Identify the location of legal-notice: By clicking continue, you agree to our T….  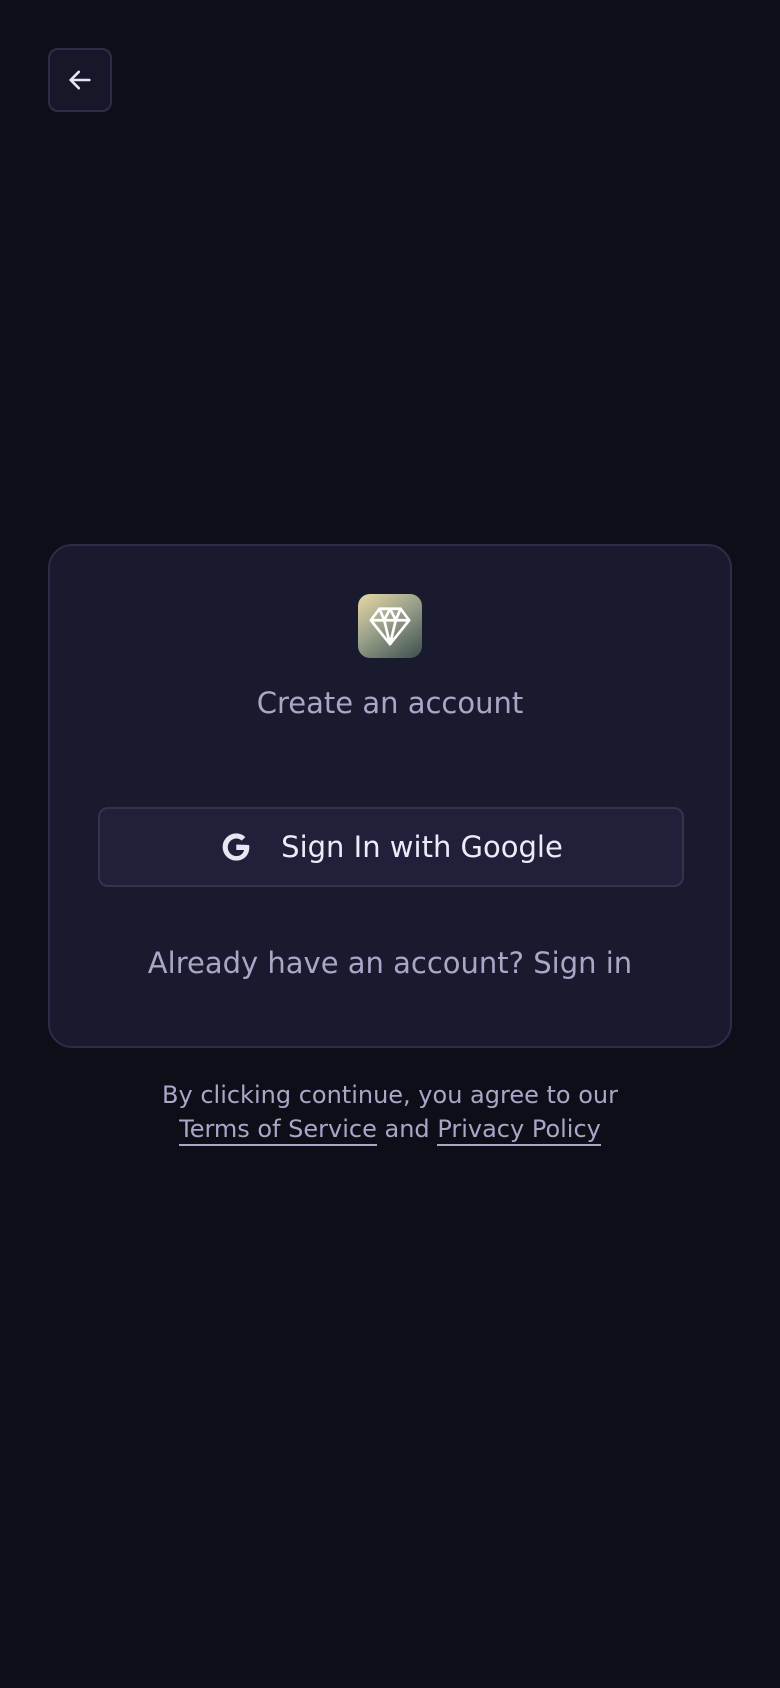
(390, 1112).